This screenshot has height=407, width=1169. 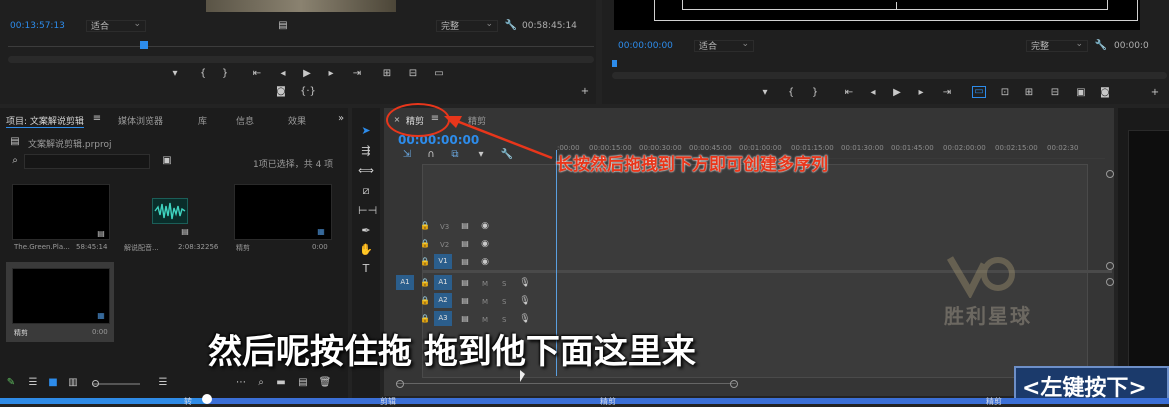 What do you see at coordinates (443, 282) in the screenshot?
I see `track-target-a1: A1` at bounding box center [443, 282].